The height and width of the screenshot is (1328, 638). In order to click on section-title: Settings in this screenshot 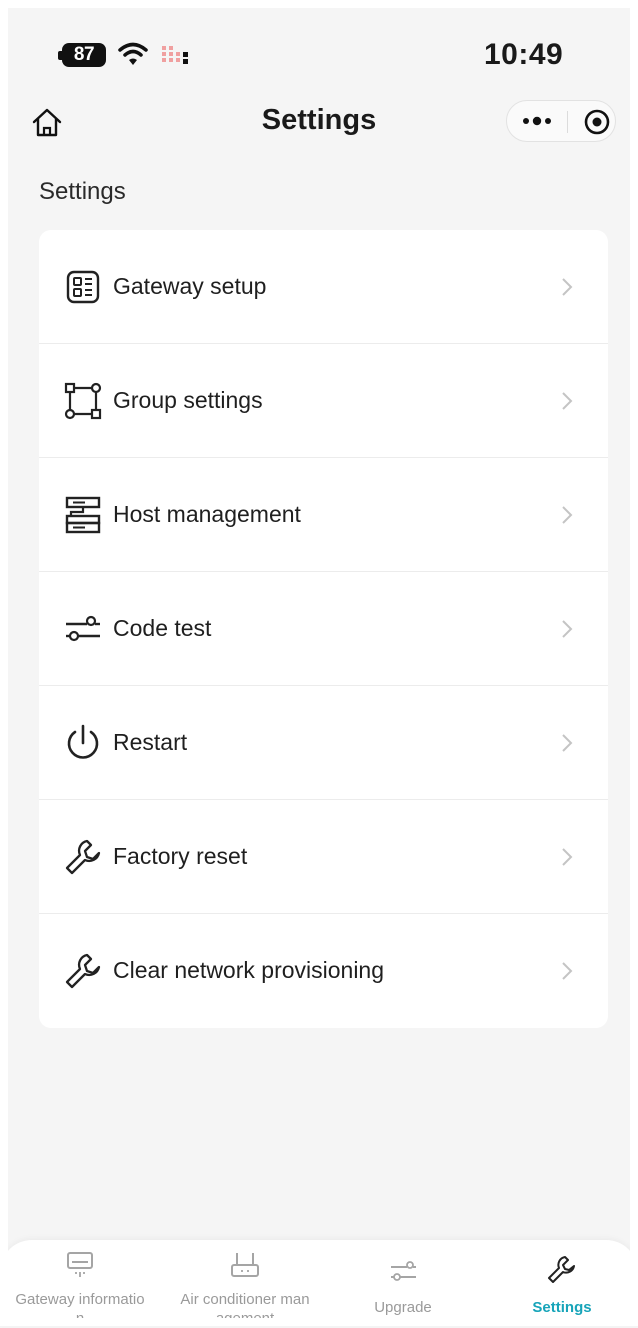, I will do `click(82, 191)`.